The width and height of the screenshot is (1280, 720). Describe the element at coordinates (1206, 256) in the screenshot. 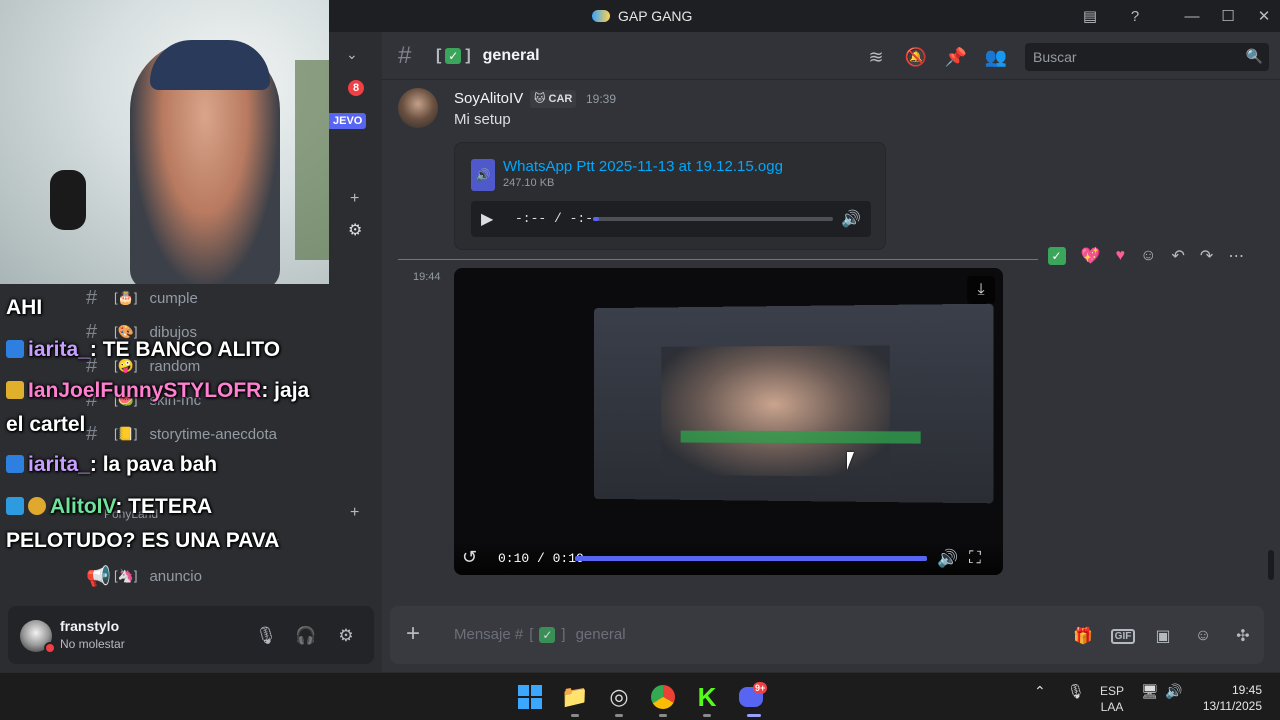

I see `forward-icon: ↷` at that location.